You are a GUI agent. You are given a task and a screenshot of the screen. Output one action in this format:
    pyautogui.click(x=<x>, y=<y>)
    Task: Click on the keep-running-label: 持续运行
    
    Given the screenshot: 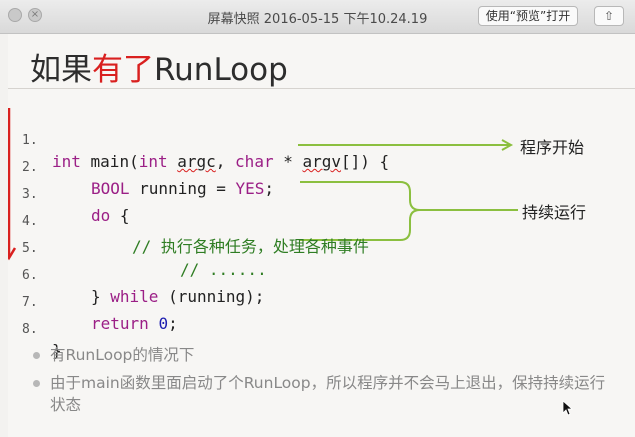 What is the action you would take?
    pyautogui.click(x=554, y=212)
    